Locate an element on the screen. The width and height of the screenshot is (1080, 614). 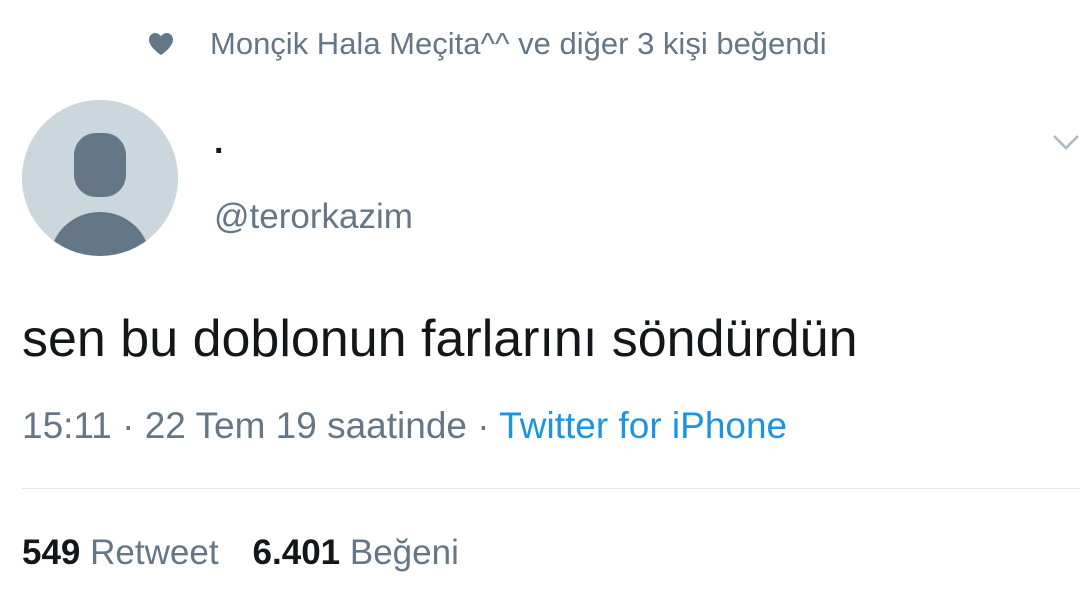
chevron-down-icon is located at coordinates (1066, 142).